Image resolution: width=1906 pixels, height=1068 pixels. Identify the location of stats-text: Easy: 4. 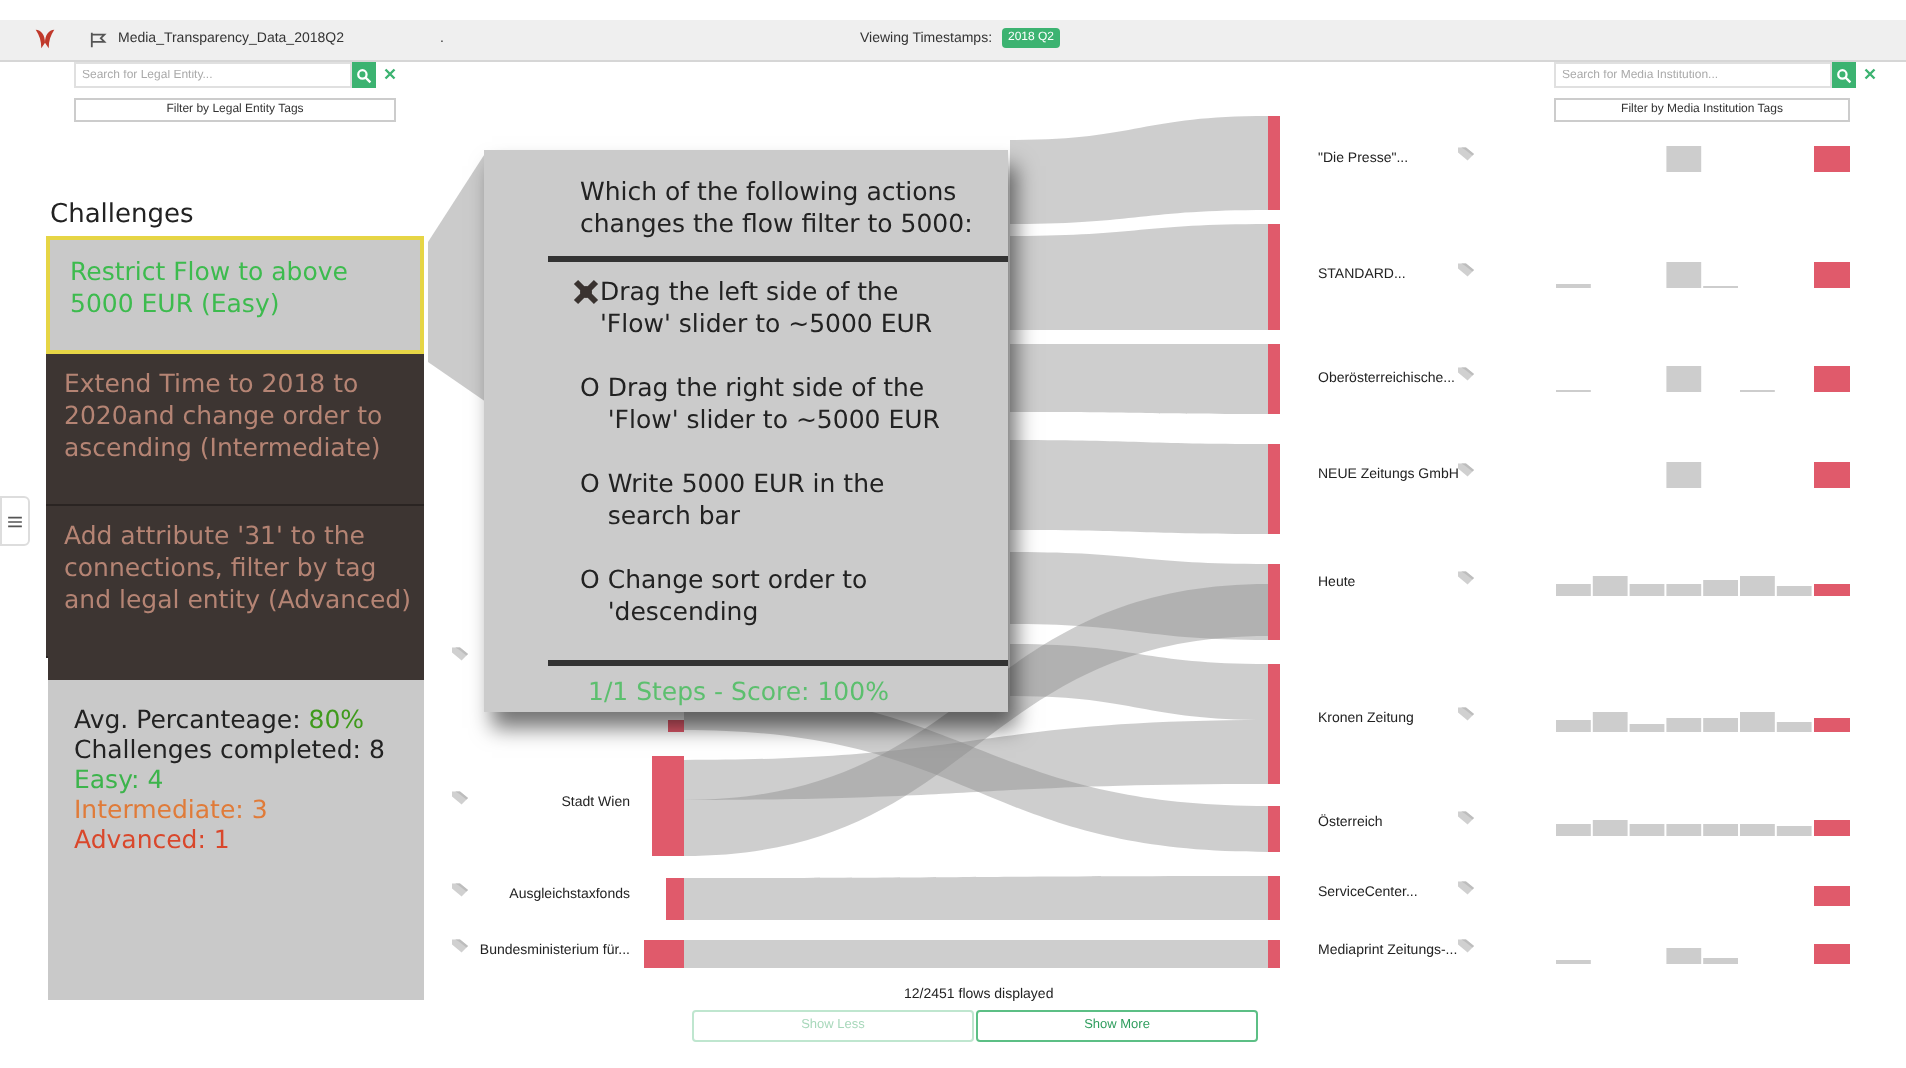
(120, 779).